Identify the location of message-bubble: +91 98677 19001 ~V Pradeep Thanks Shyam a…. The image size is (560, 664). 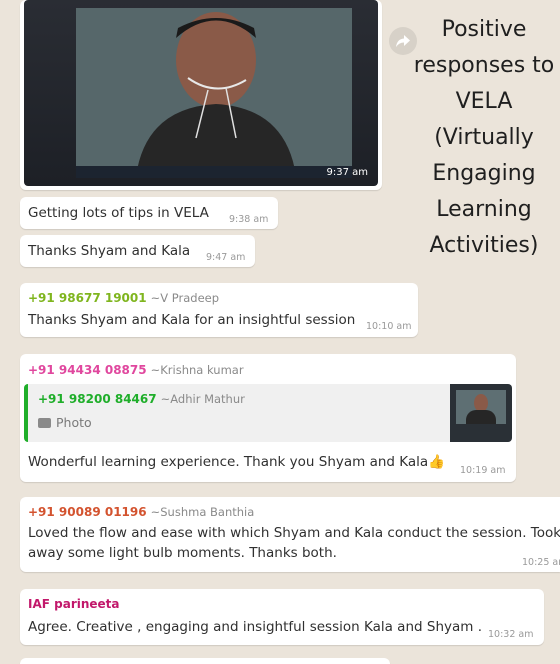
(219, 310).